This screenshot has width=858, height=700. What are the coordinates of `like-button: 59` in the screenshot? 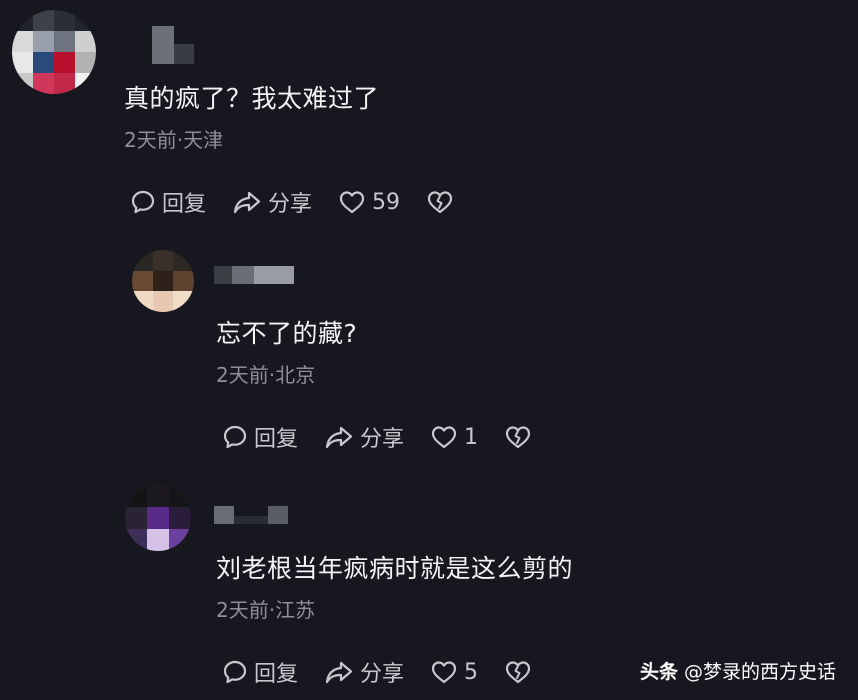 It's located at (369, 202).